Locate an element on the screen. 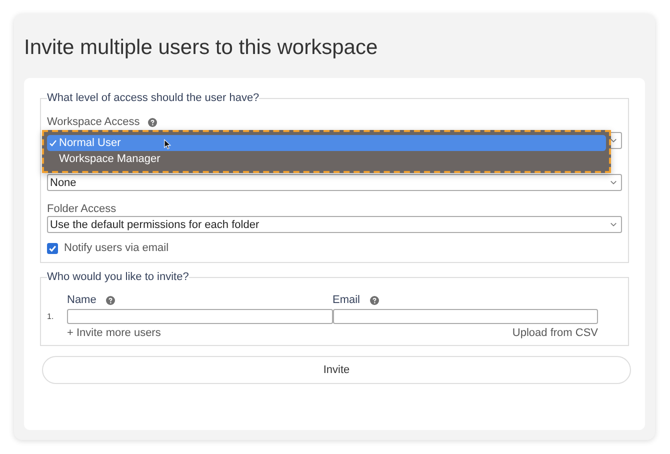 The height and width of the screenshot is (454, 670). check-icon is located at coordinates (53, 143).